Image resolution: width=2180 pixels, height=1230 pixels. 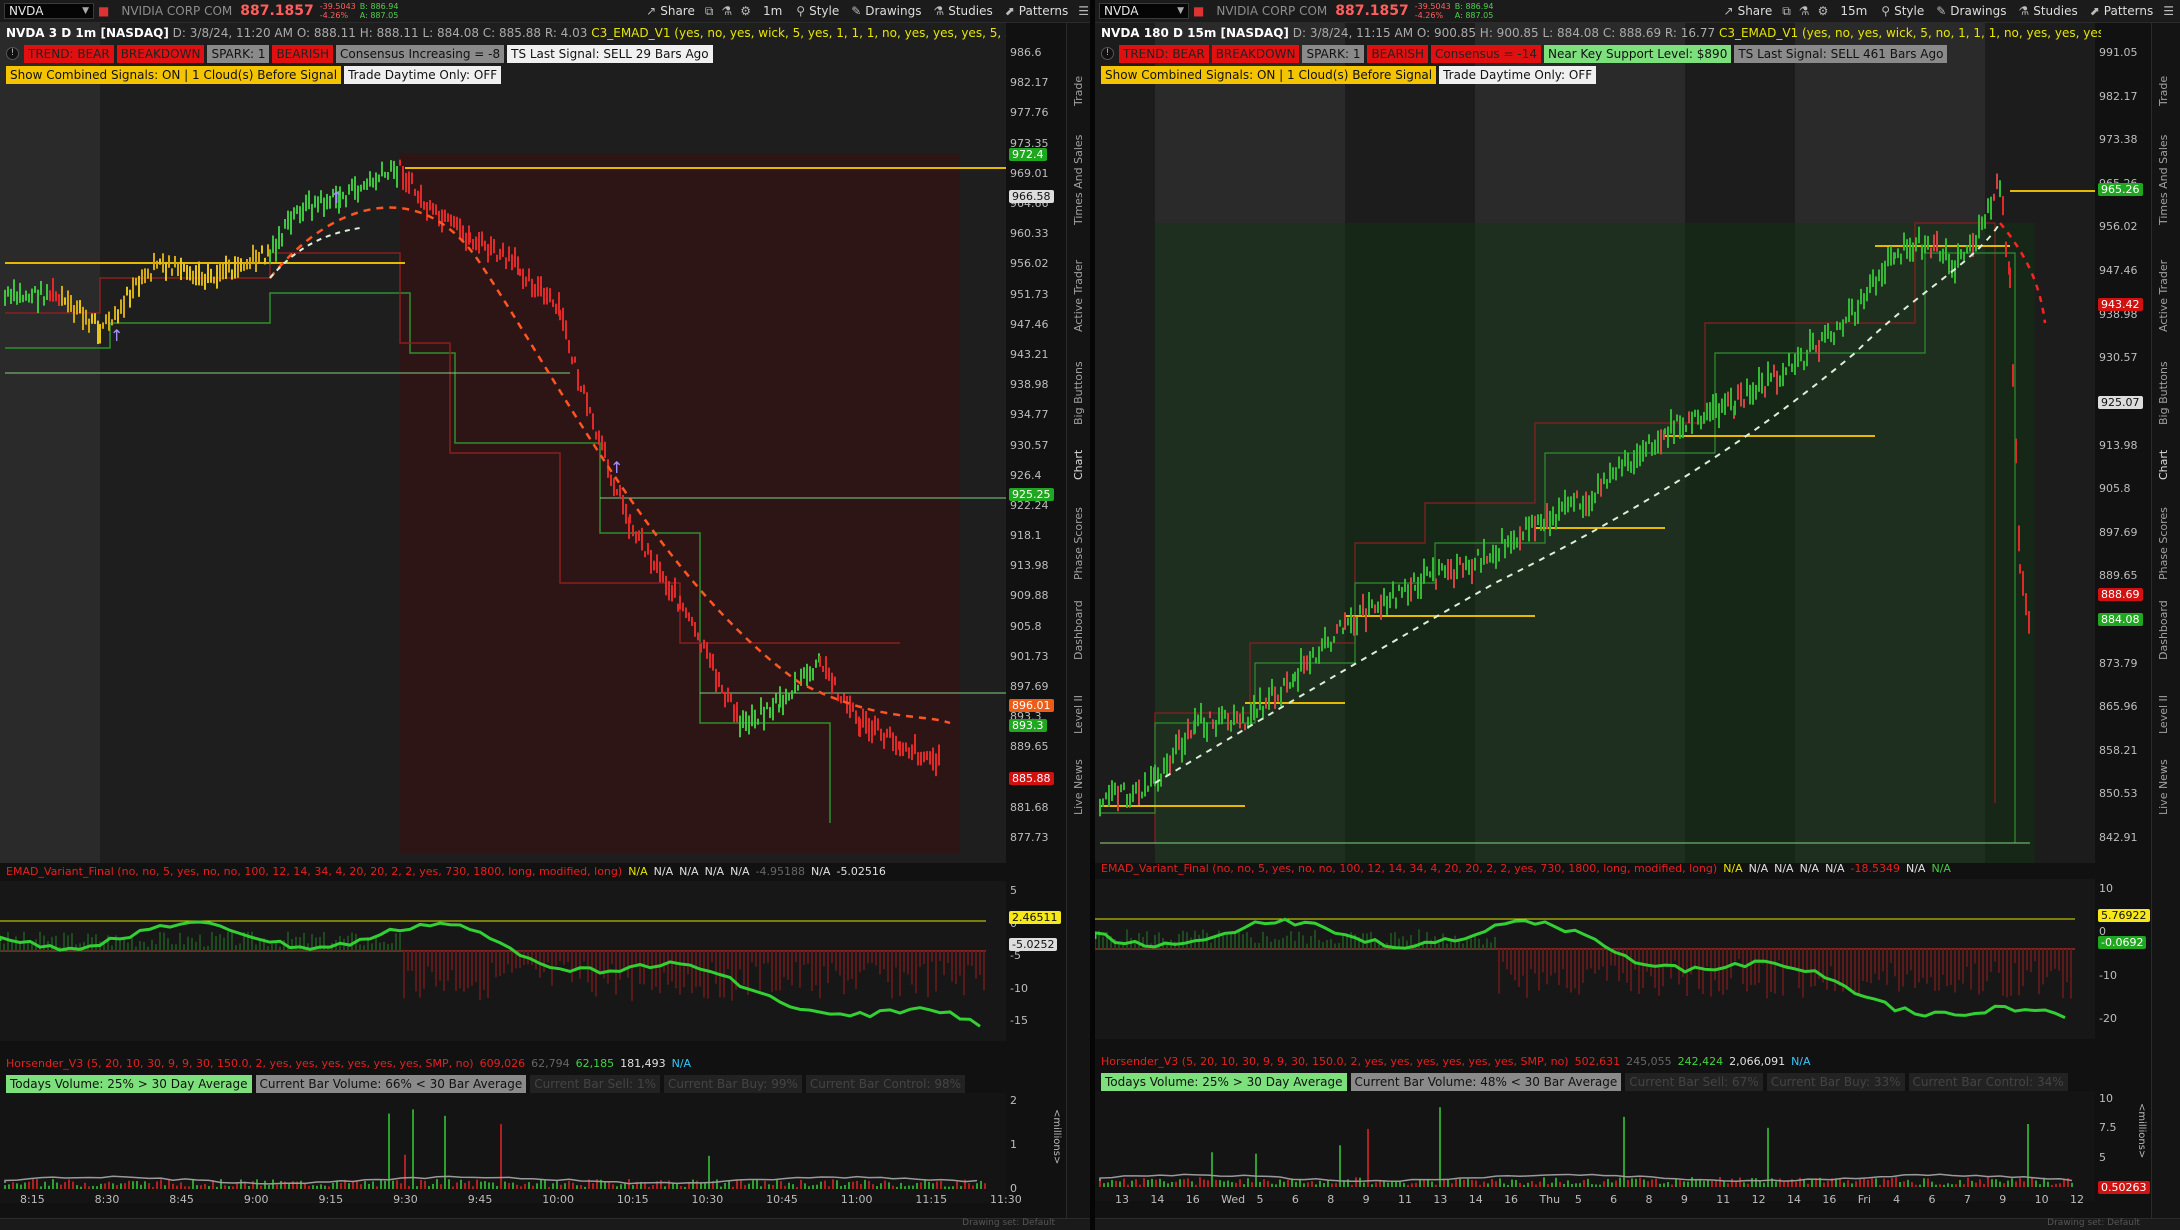 I want to click on company-name: NVIDIA CORP COM, so click(x=177, y=11).